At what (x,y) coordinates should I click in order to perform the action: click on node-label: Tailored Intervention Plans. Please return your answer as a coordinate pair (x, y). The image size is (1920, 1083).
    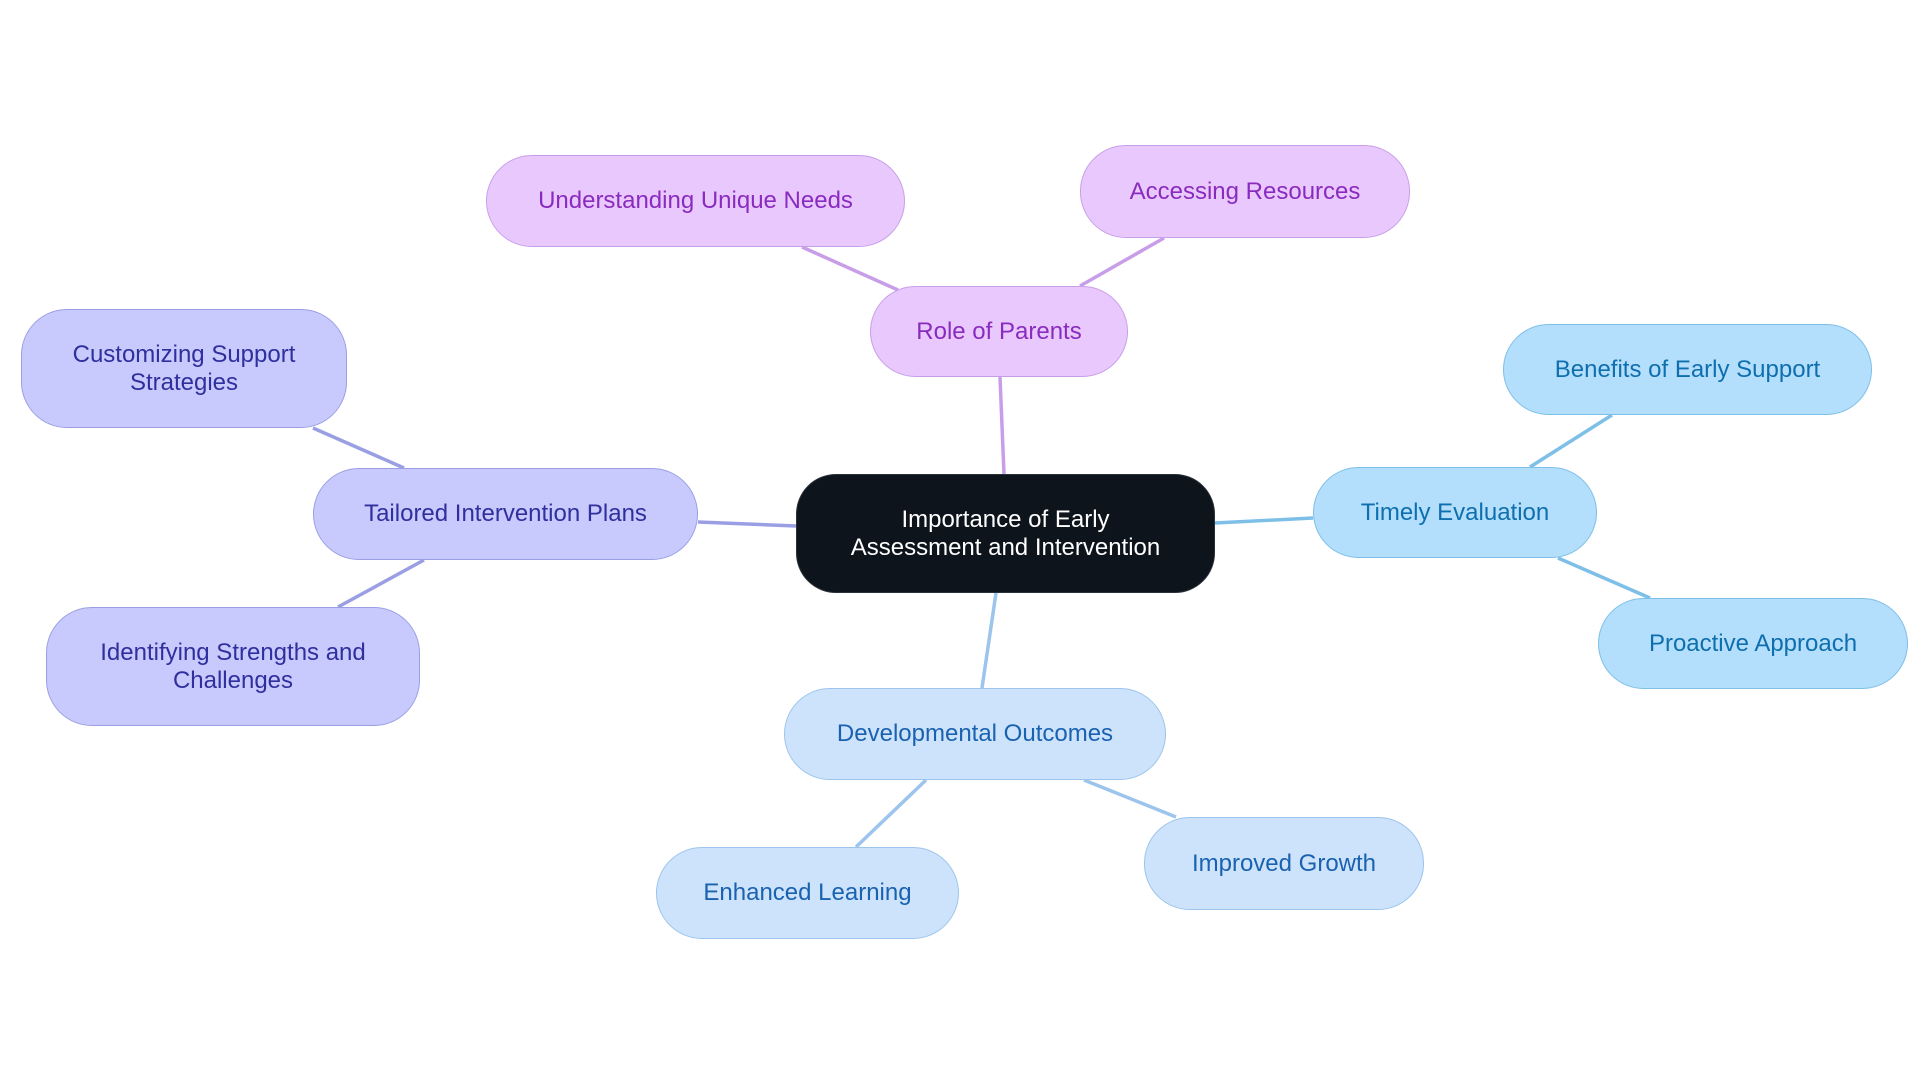
    Looking at the image, I should click on (505, 513).